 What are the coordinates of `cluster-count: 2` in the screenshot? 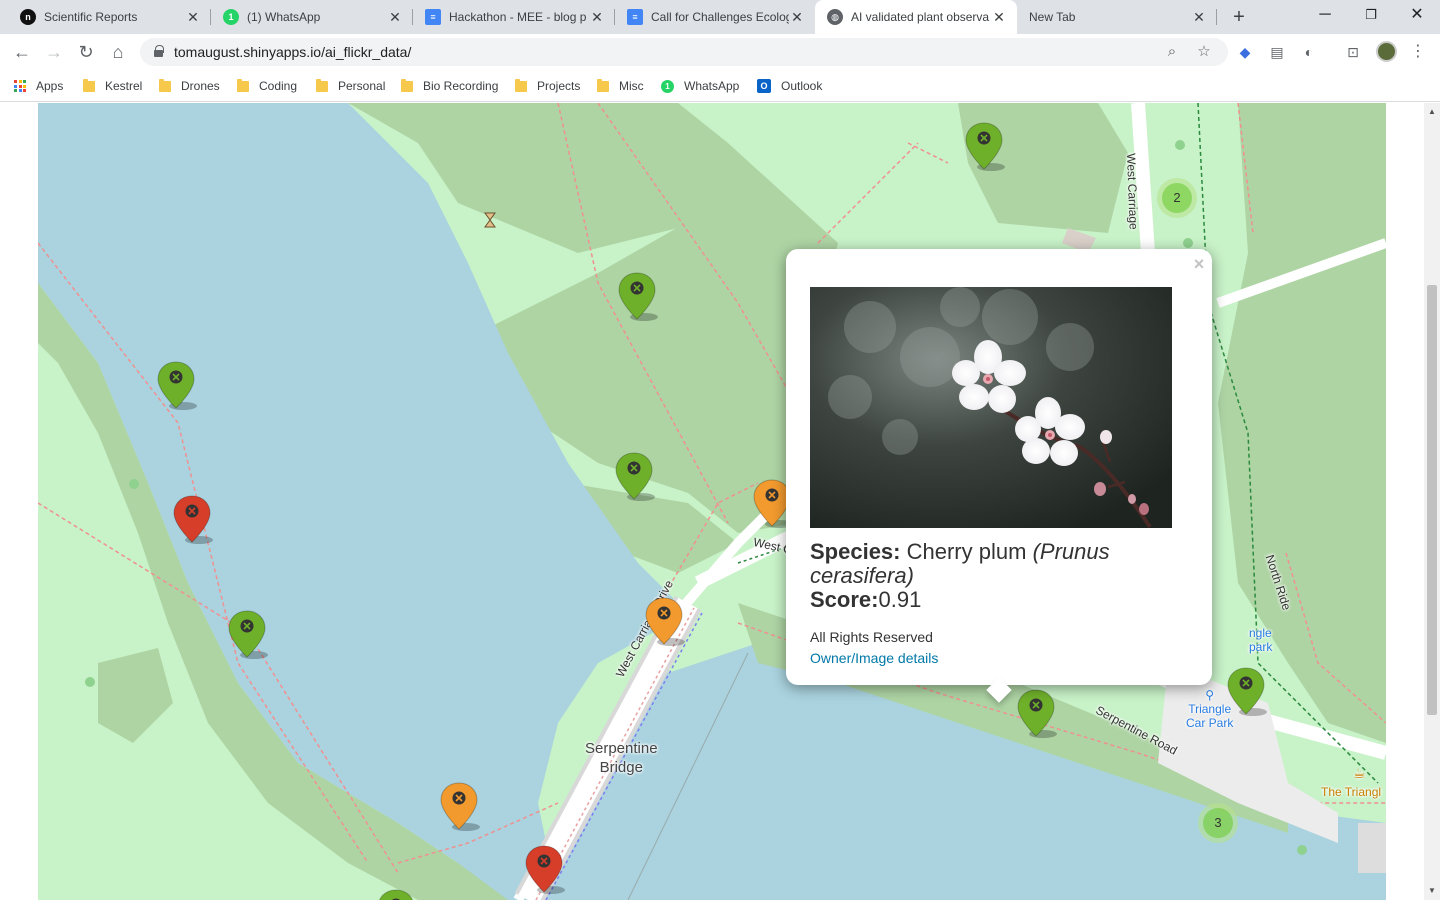 It's located at (1177, 198).